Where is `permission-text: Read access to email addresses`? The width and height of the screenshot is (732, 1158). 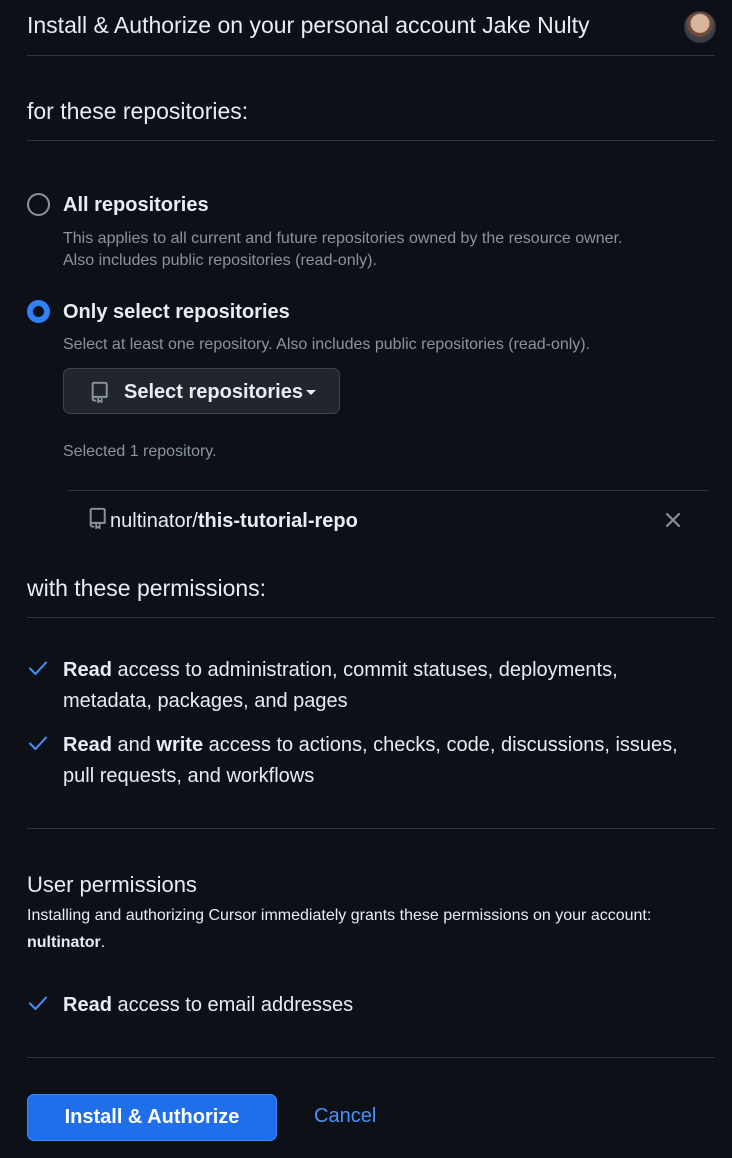
permission-text: Read access to email addresses is located at coordinates (378, 1005).